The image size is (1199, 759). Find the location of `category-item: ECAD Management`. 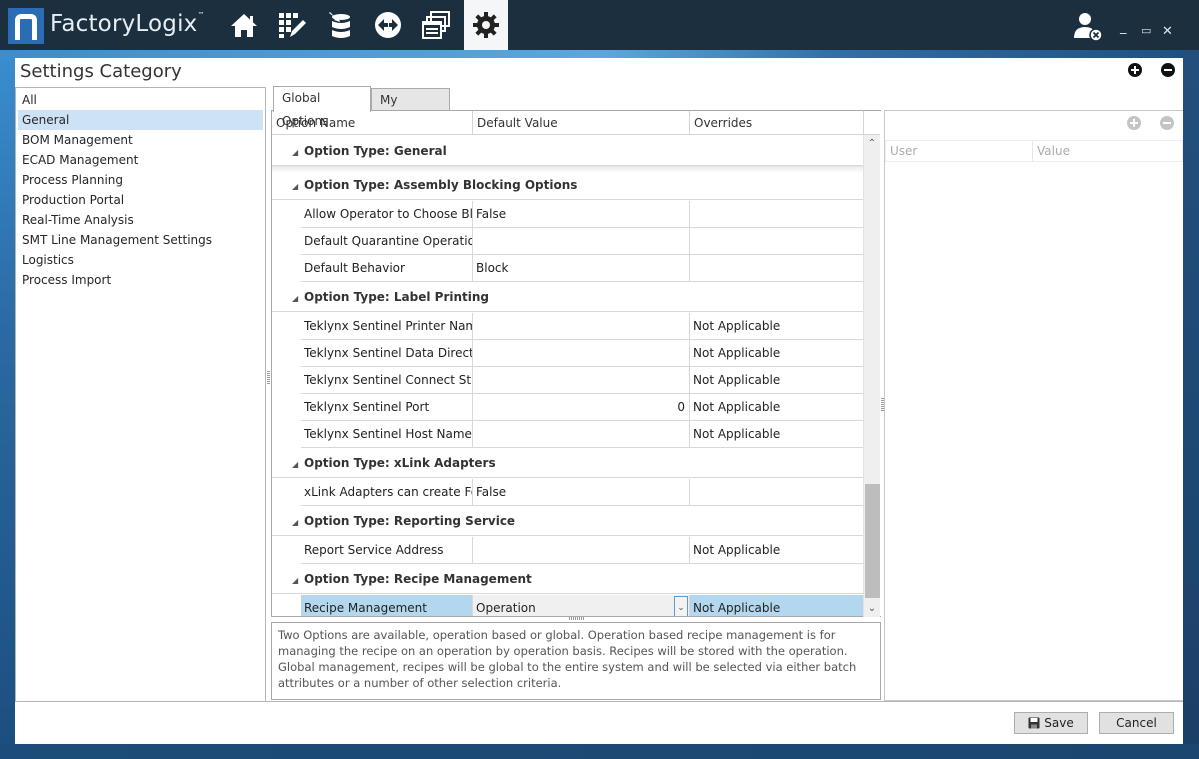

category-item: ECAD Management is located at coordinates (140, 160).